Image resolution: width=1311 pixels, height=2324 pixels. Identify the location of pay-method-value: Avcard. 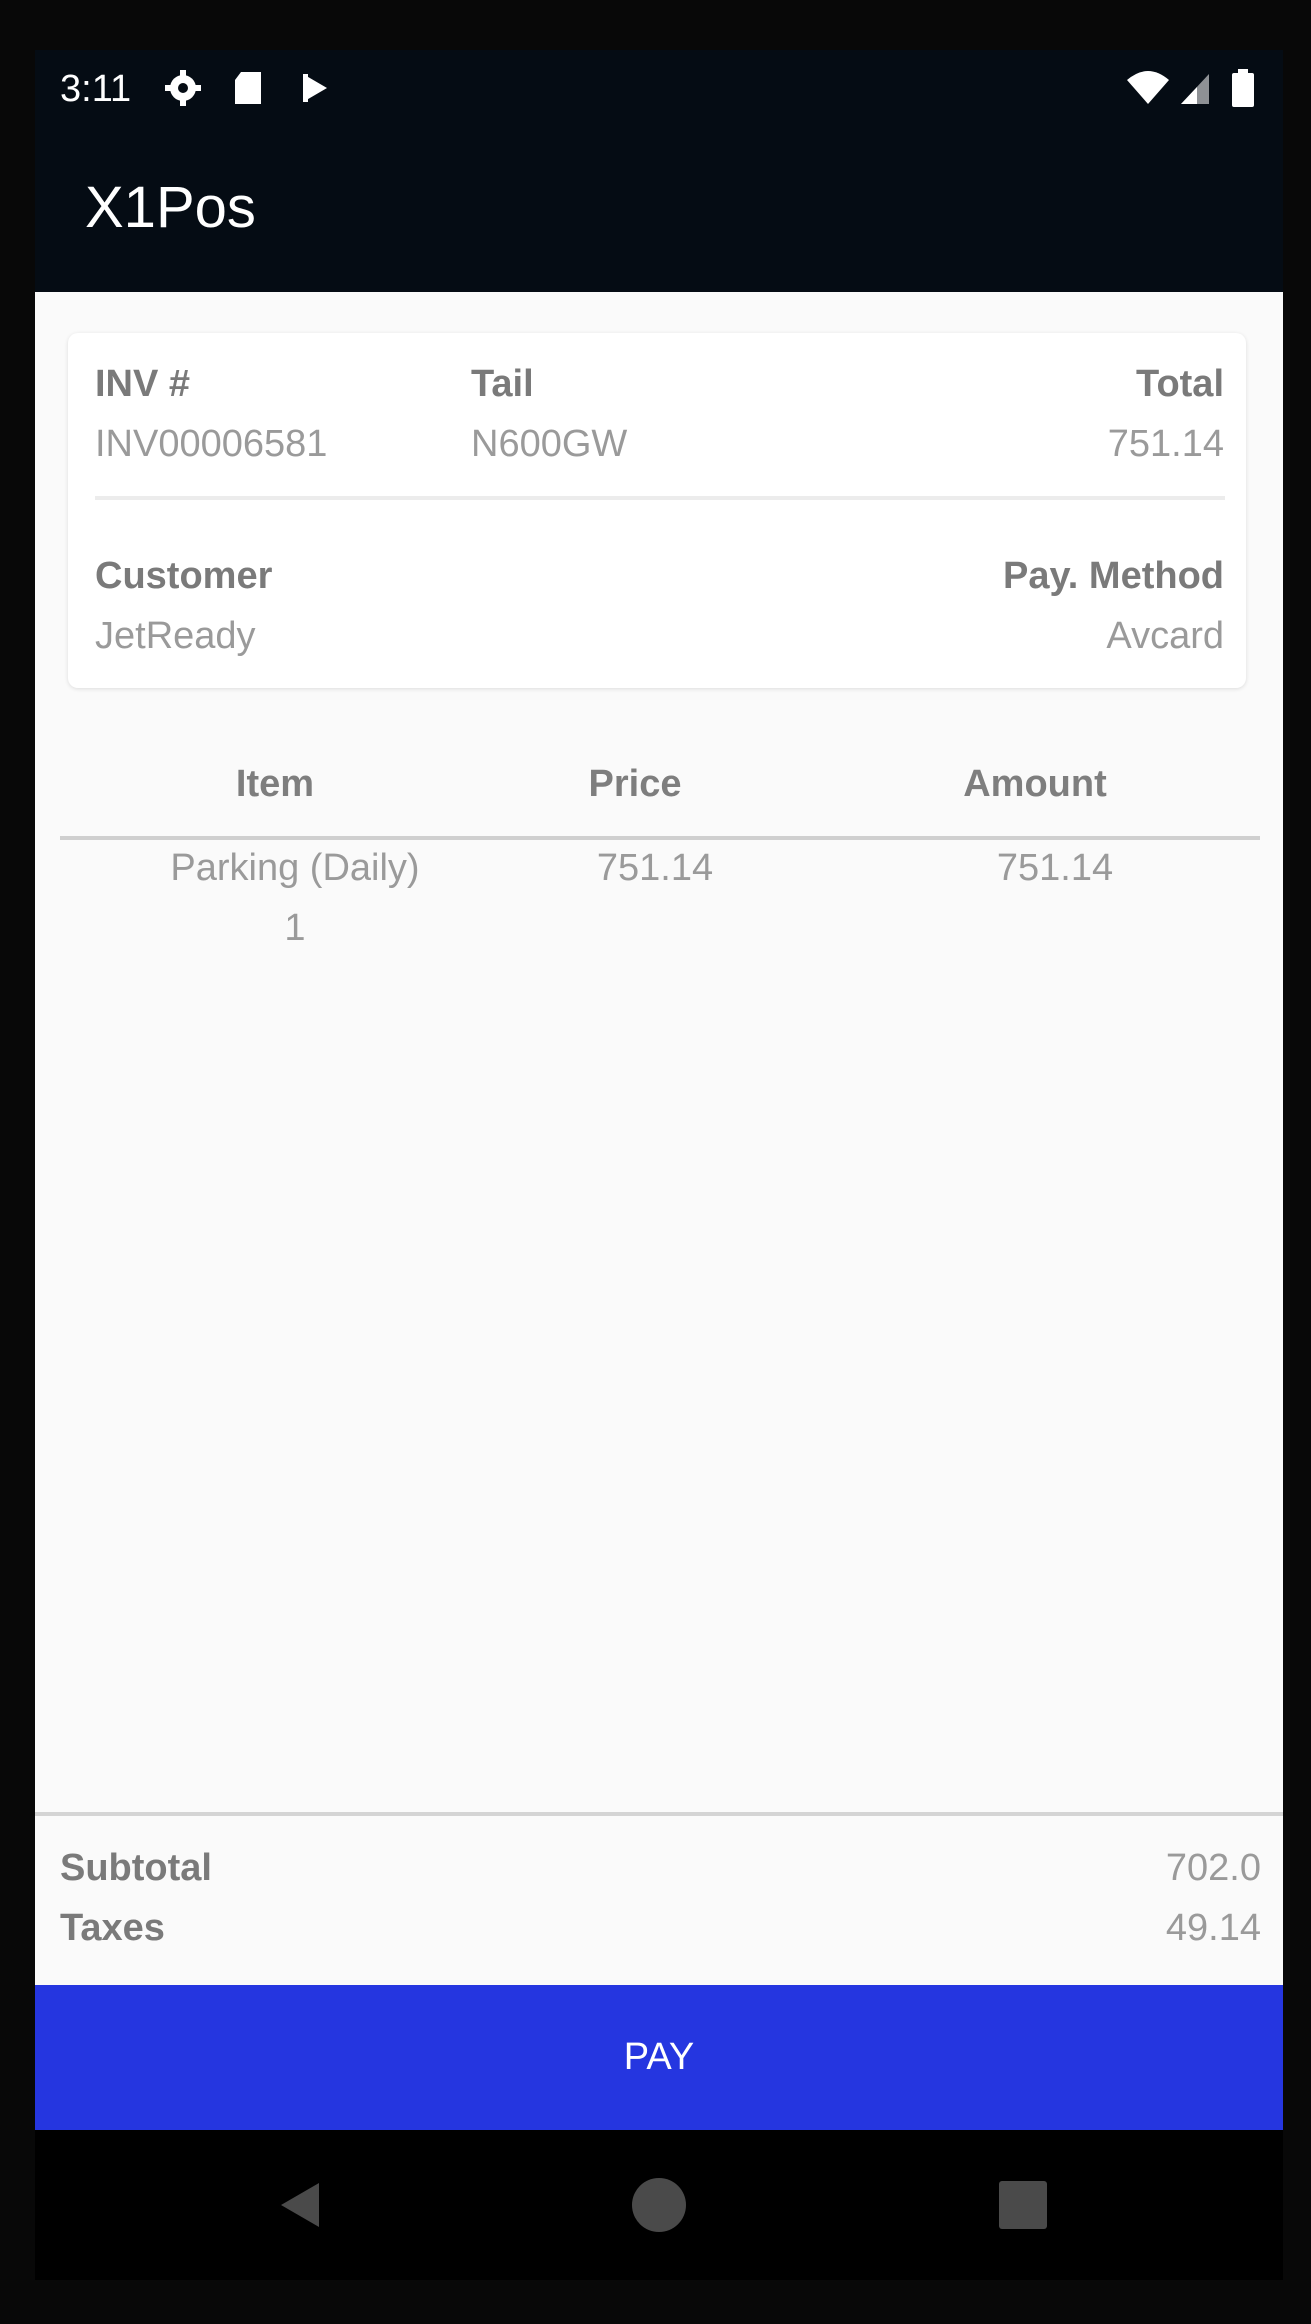
(1165, 636).